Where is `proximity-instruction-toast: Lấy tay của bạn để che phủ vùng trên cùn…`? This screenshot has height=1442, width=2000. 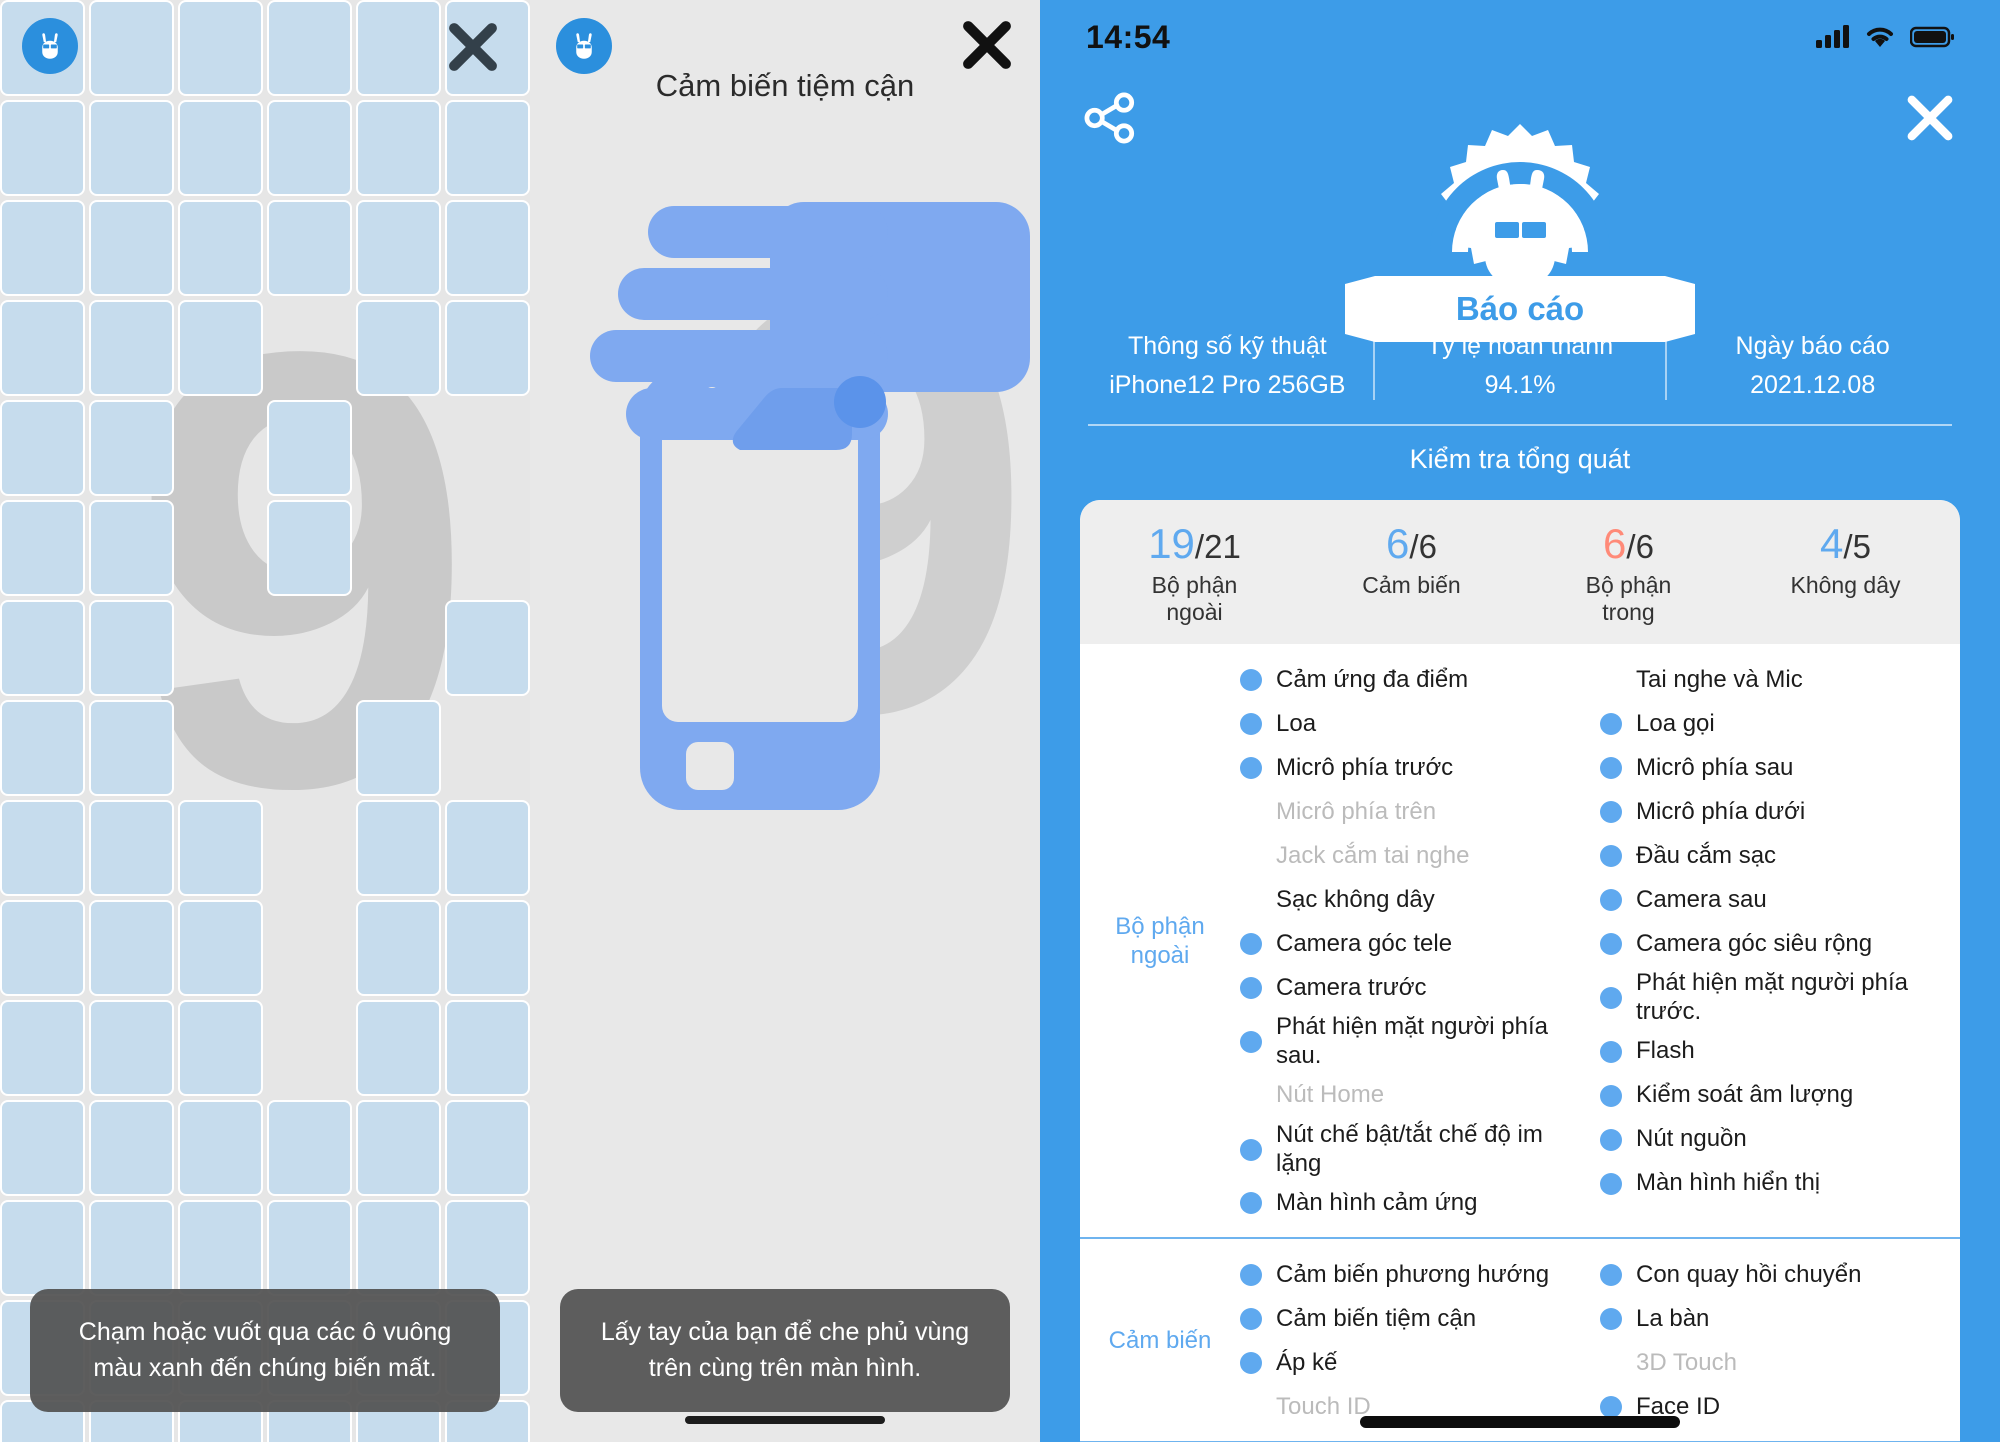 proximity-instruction-toast: Lấy tay của bạn để che phủ vùng trên cùn… is located at coordinates (785, 1350).